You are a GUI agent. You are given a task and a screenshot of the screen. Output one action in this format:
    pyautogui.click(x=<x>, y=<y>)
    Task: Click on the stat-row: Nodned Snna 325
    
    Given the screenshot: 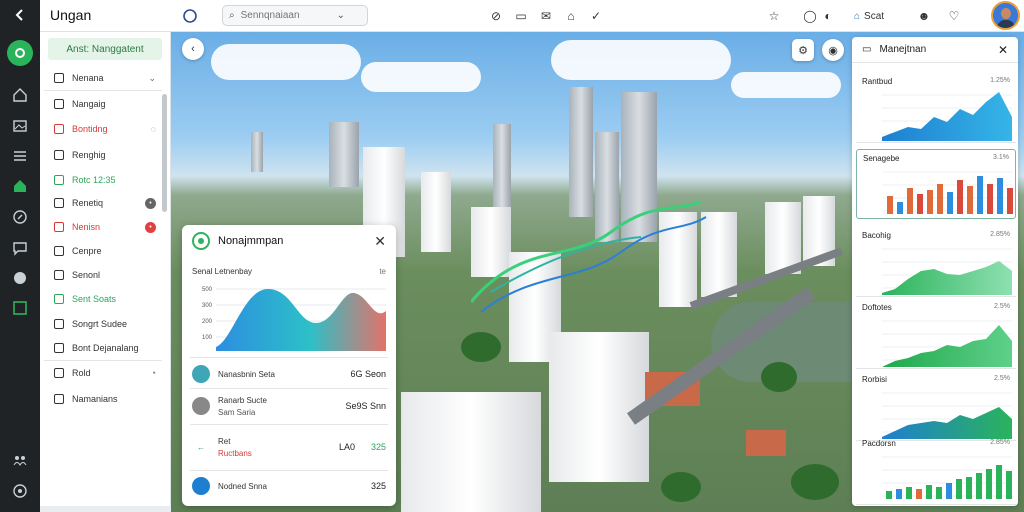 What is the action you would take?
    pyautogui.click(x=289, y=486)
    